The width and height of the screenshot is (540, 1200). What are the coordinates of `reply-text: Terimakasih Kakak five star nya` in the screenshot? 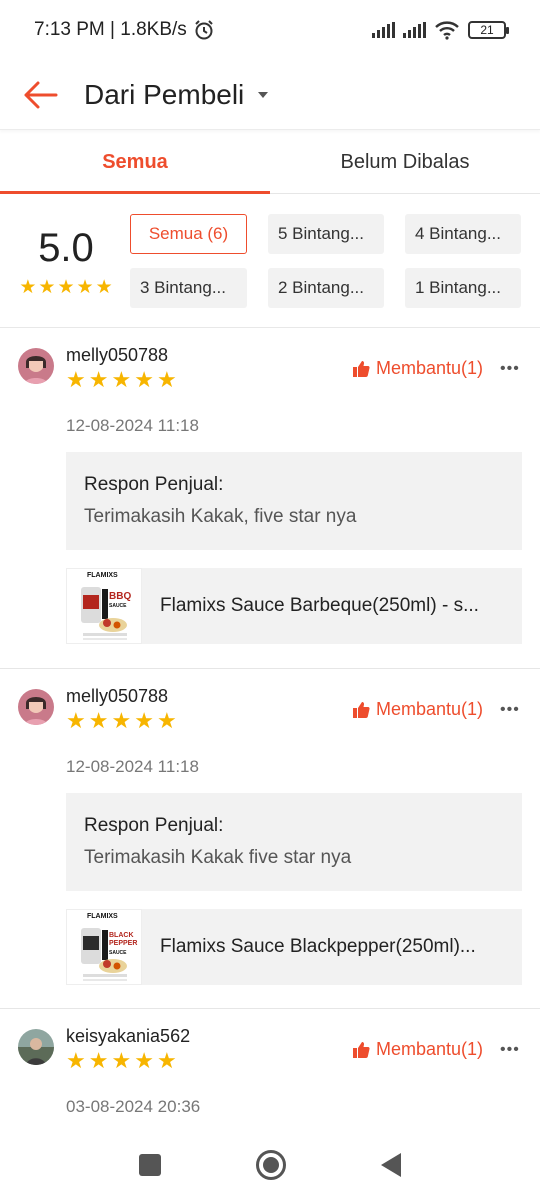 It's located at (218, 857).